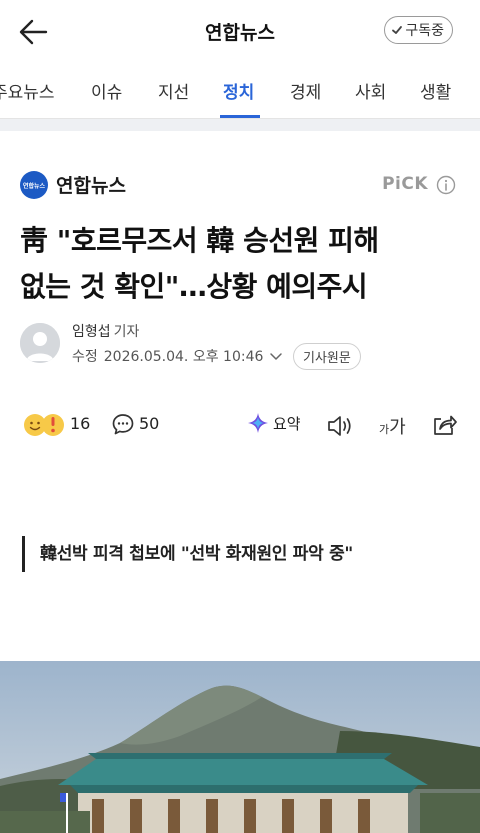 The height and width of the screenshot is (833, 480). I want to click on section-separator, so click(240, 125).